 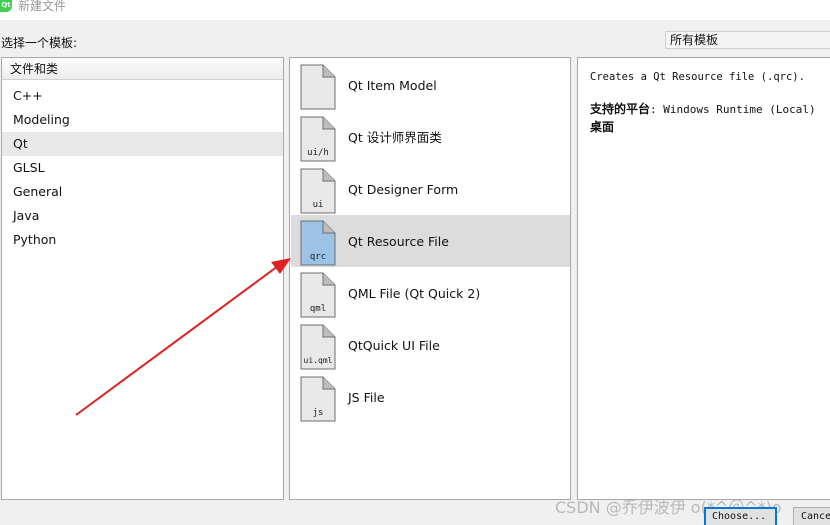 I want to click on template-item: qrc Qt Resource File, so click(x=430, y=241).